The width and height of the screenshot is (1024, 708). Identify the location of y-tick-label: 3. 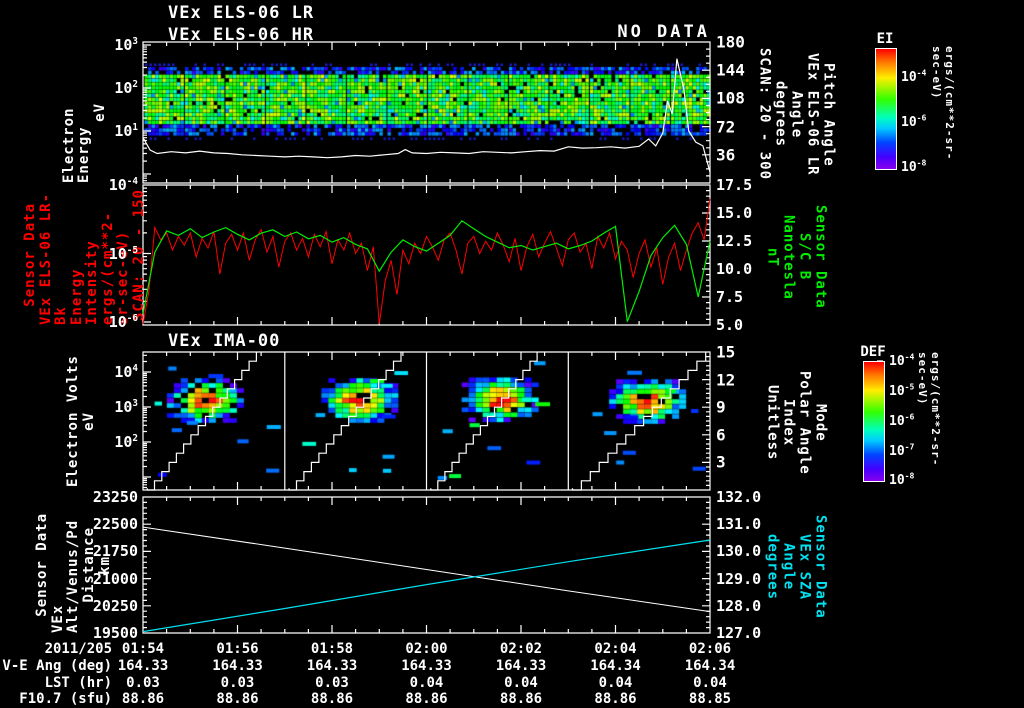
(721, 462).